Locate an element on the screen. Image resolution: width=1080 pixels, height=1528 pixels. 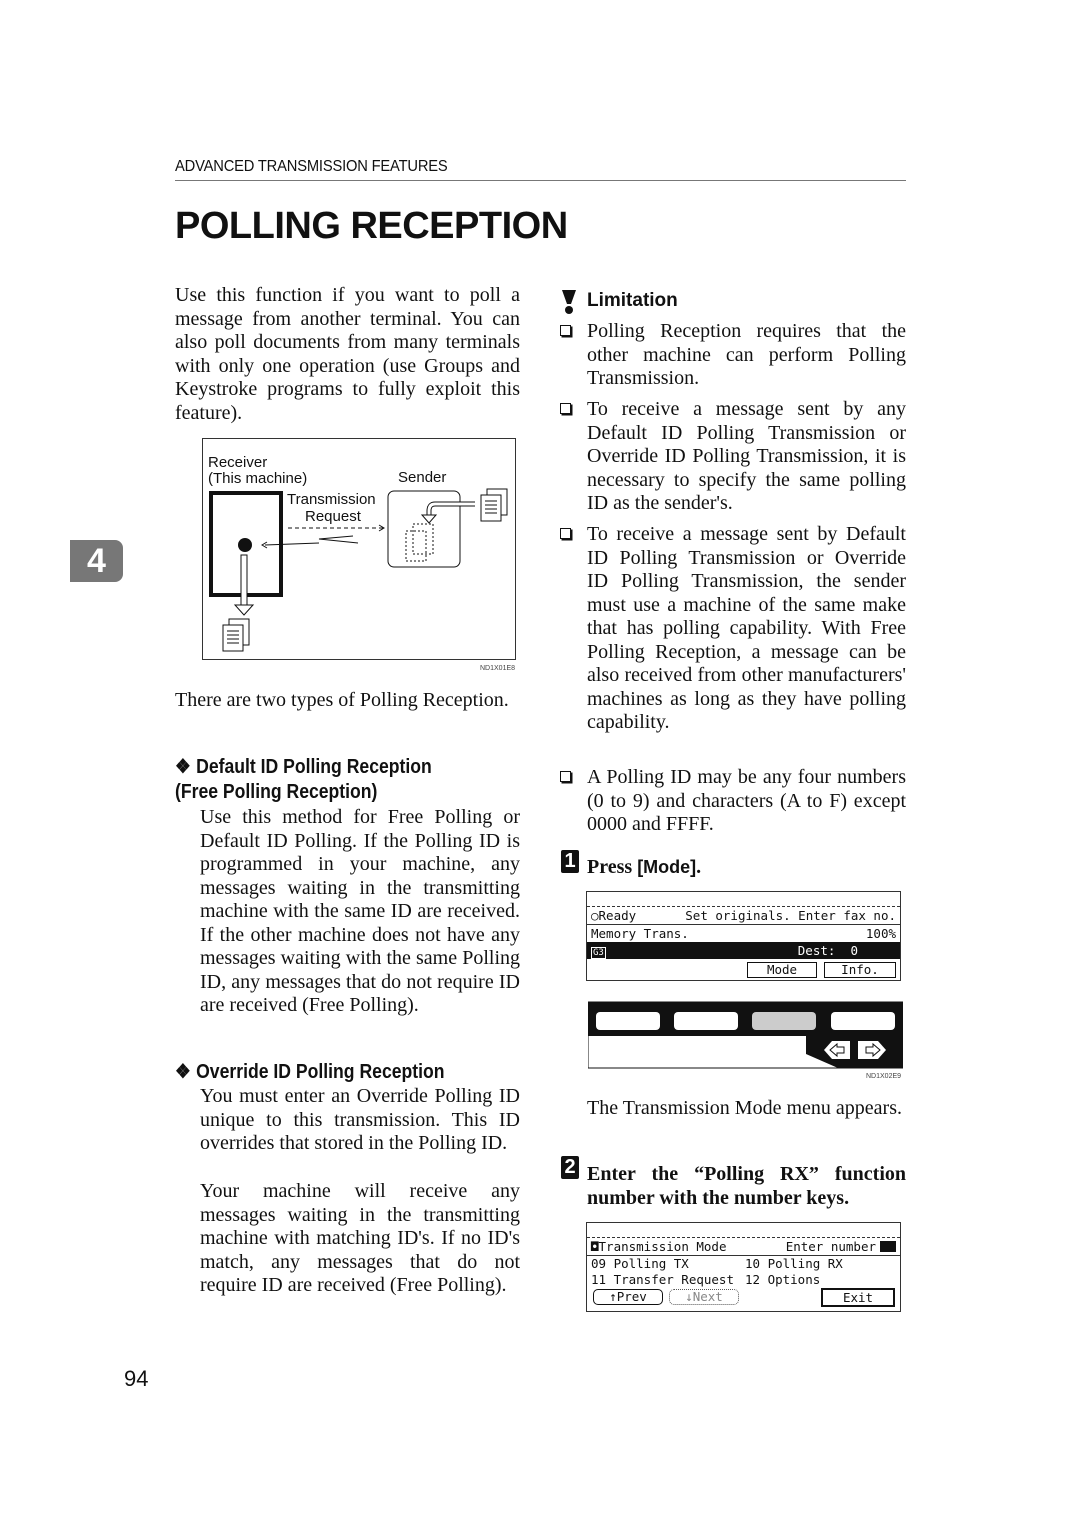
limitation-heading: Limitation is located at coordinates (632, 300).